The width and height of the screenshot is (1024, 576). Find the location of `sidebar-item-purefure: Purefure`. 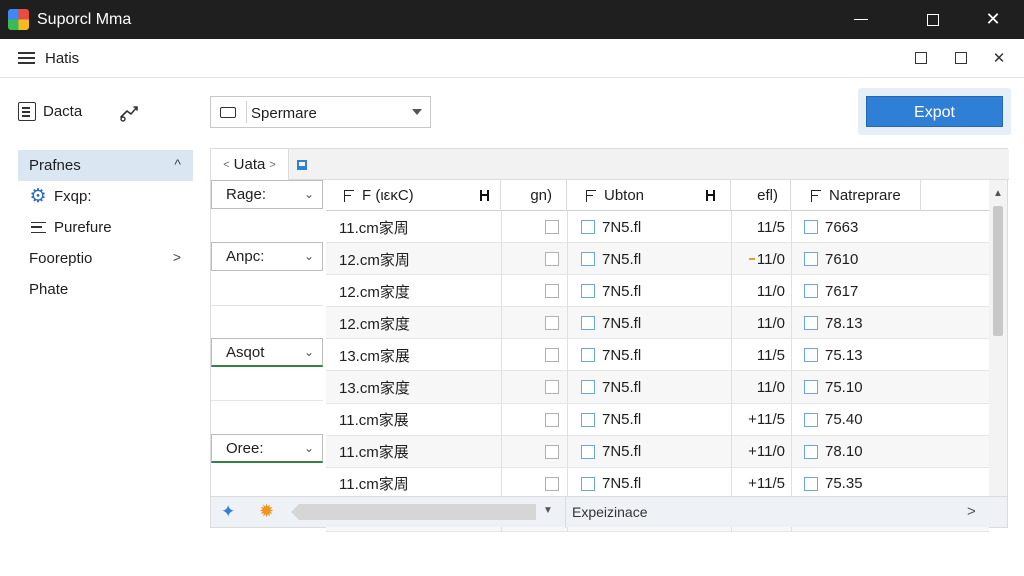

sidebar-item-purefure: Purefure is located at coordinates (105, 227).